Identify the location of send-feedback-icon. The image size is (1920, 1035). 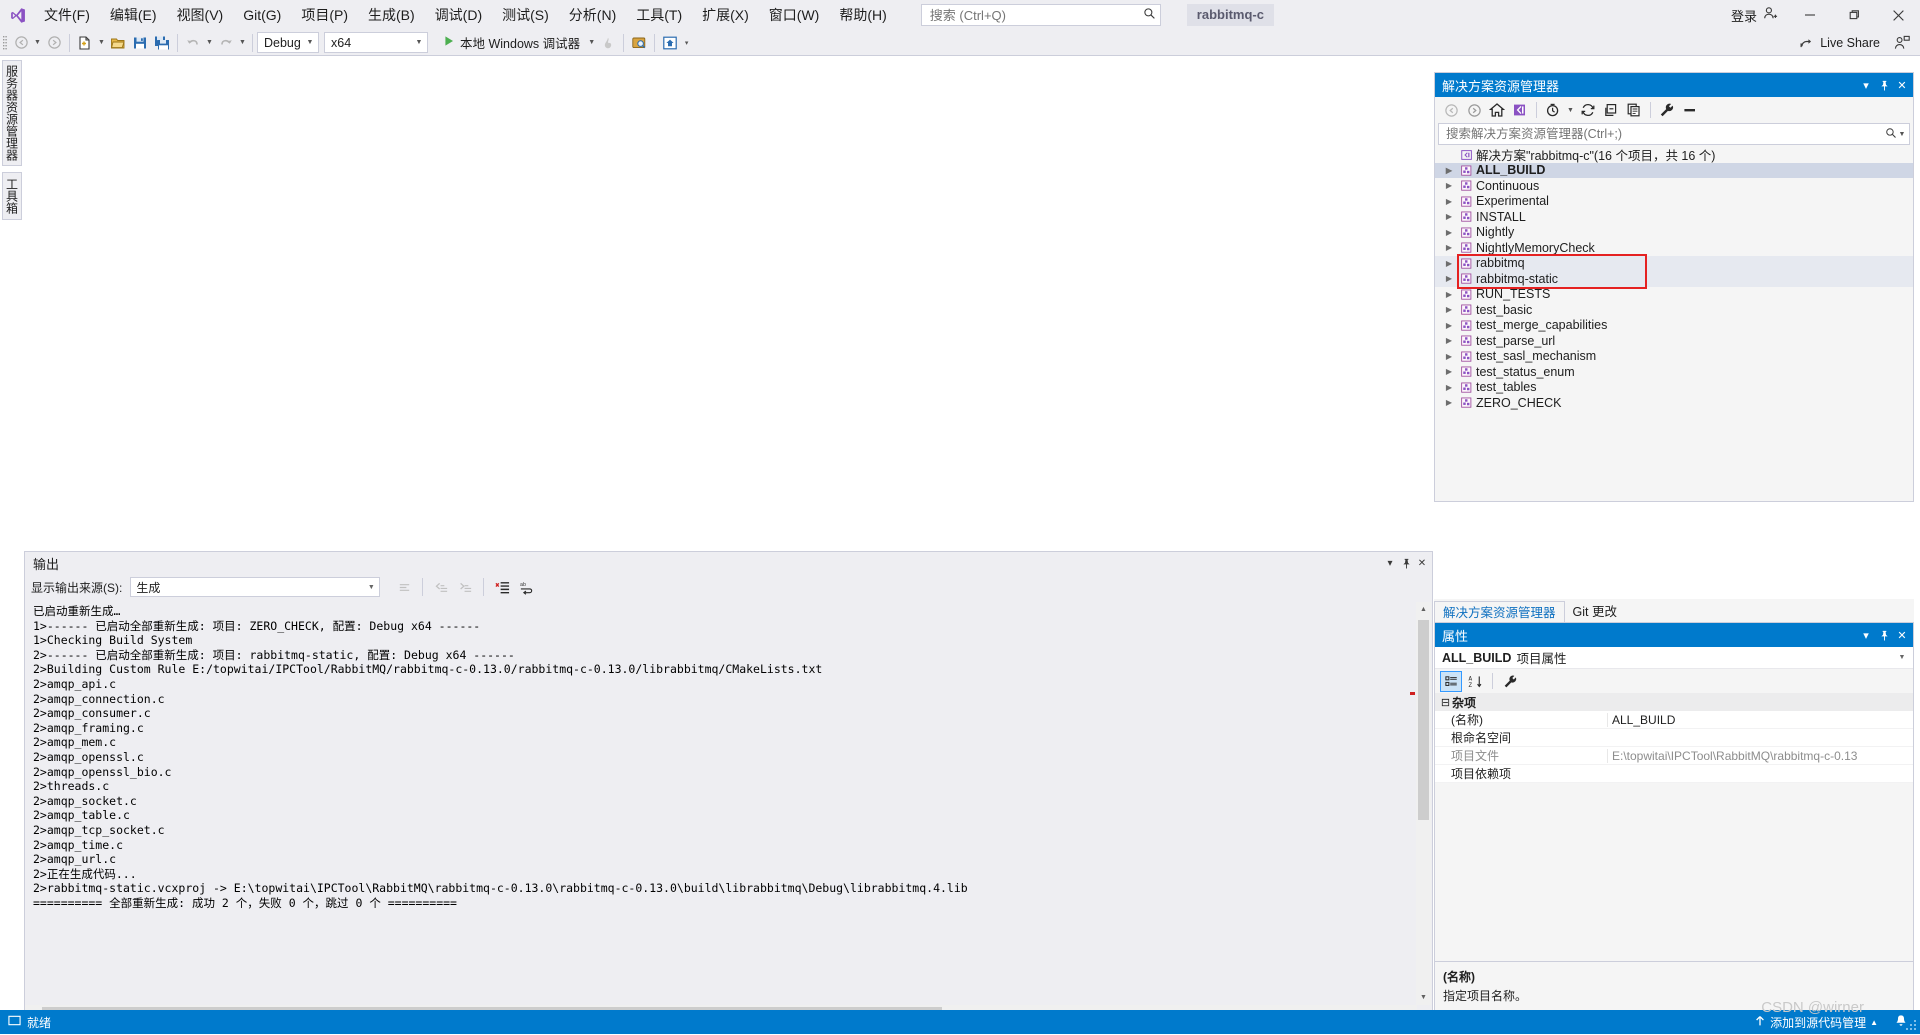
(1902, 43).